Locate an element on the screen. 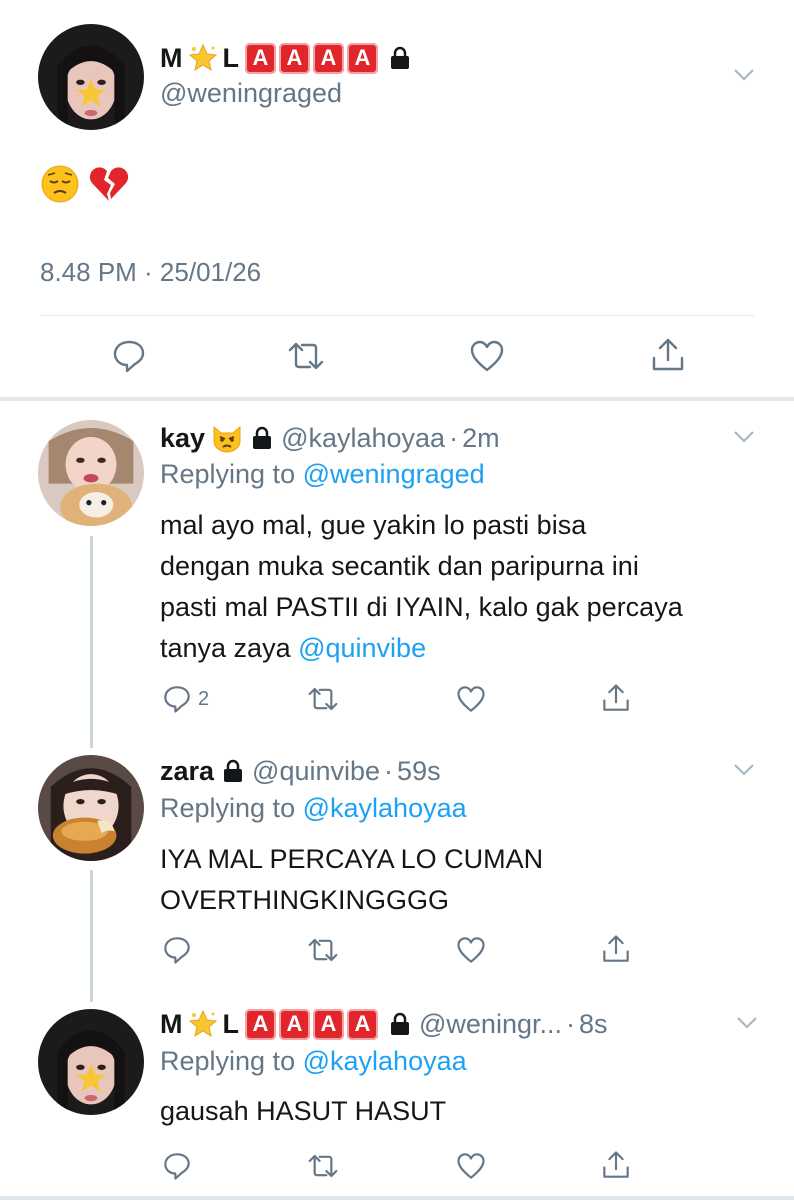  reply-button: 2 is located at coordinates (185, 699).